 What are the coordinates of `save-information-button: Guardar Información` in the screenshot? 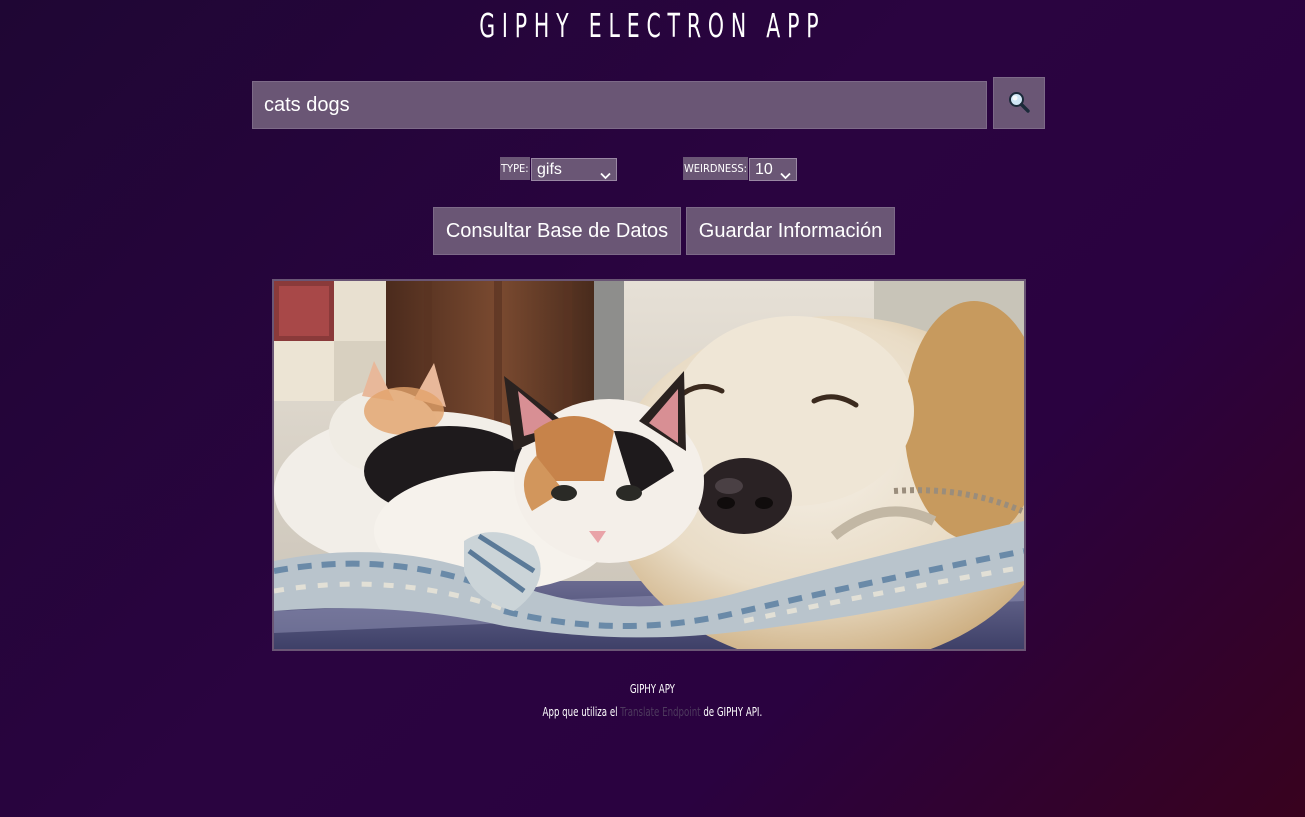 It's located at (790, 231).